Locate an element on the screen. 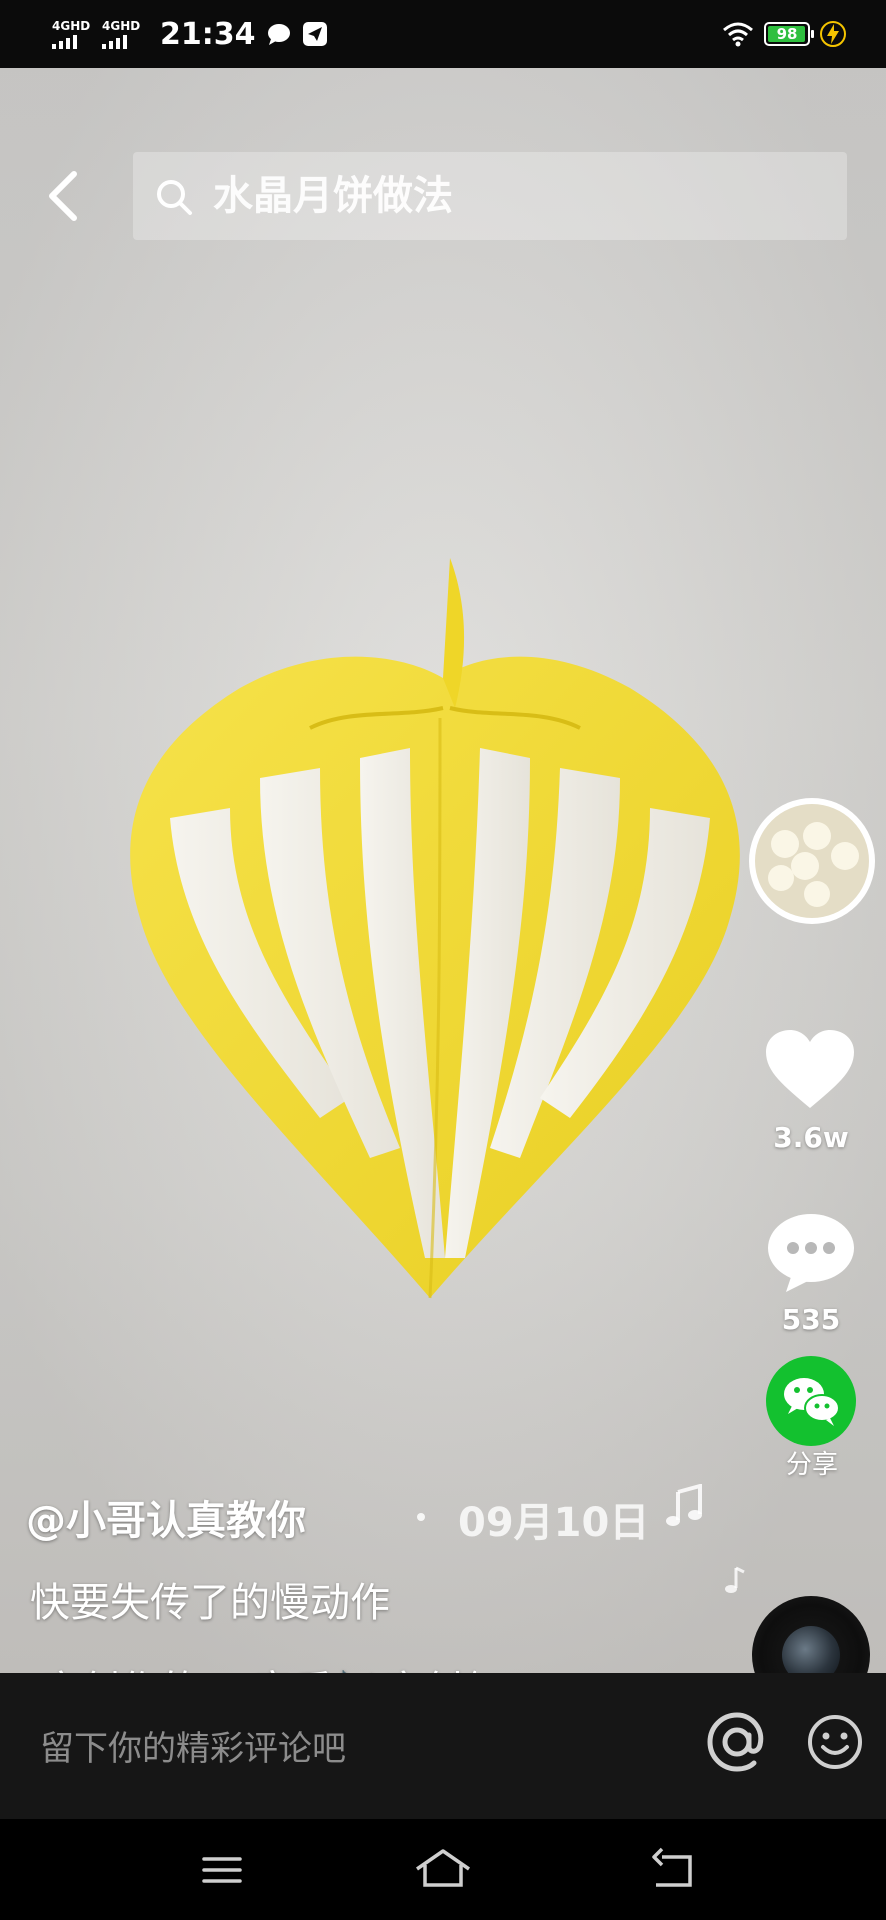 The image size is (886, 1920). status-right: 98 is located at coordinates (784, 34).